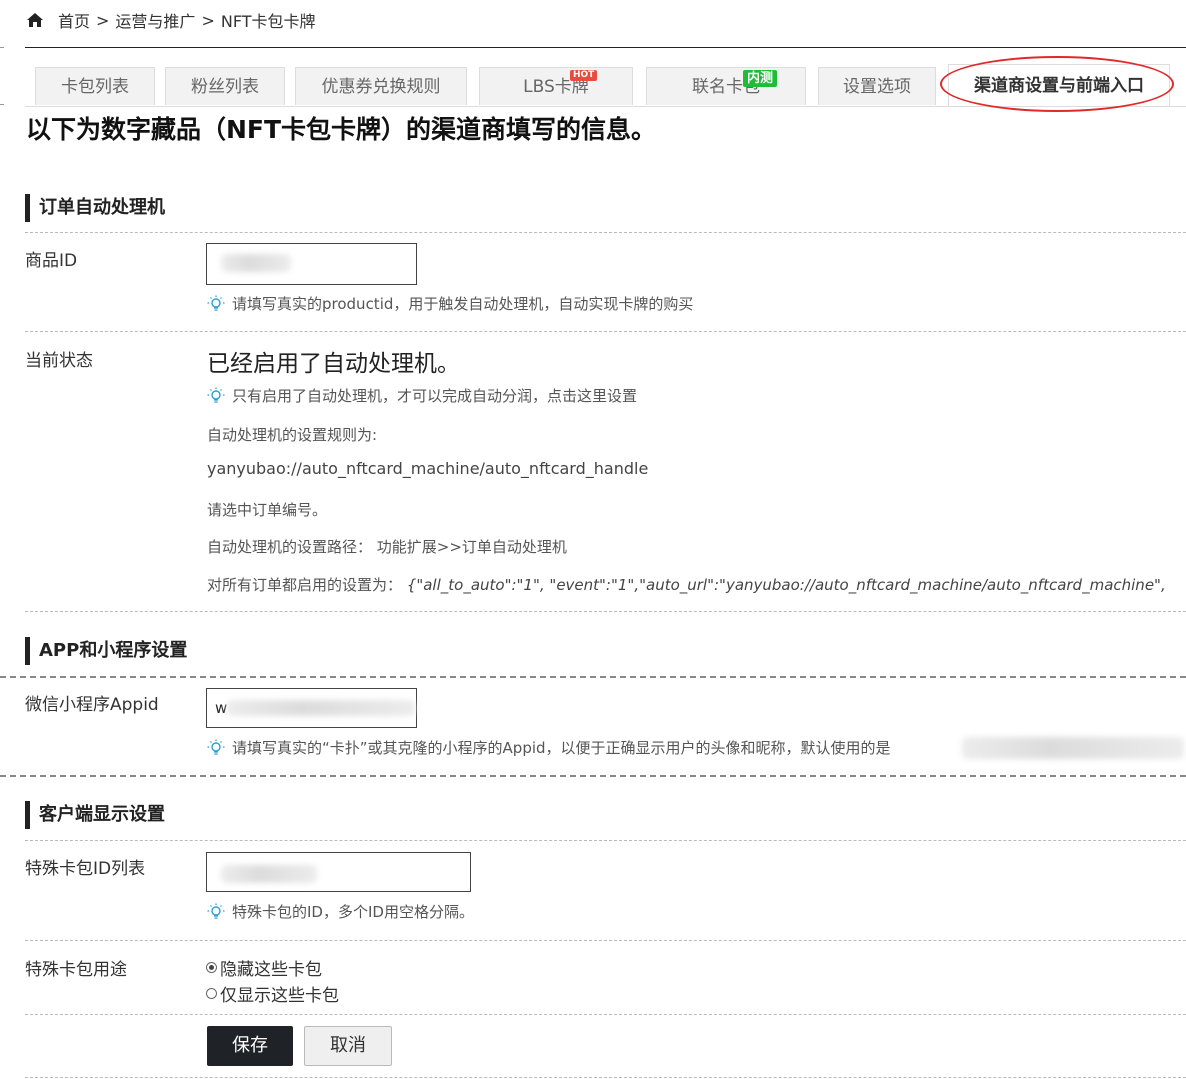 This screenshot has height=1079, width=1186. Describe the element at coordinates (292, 435) in the screenshot. I see `rule-label: 自动处理机的设置规则为:` at that location.